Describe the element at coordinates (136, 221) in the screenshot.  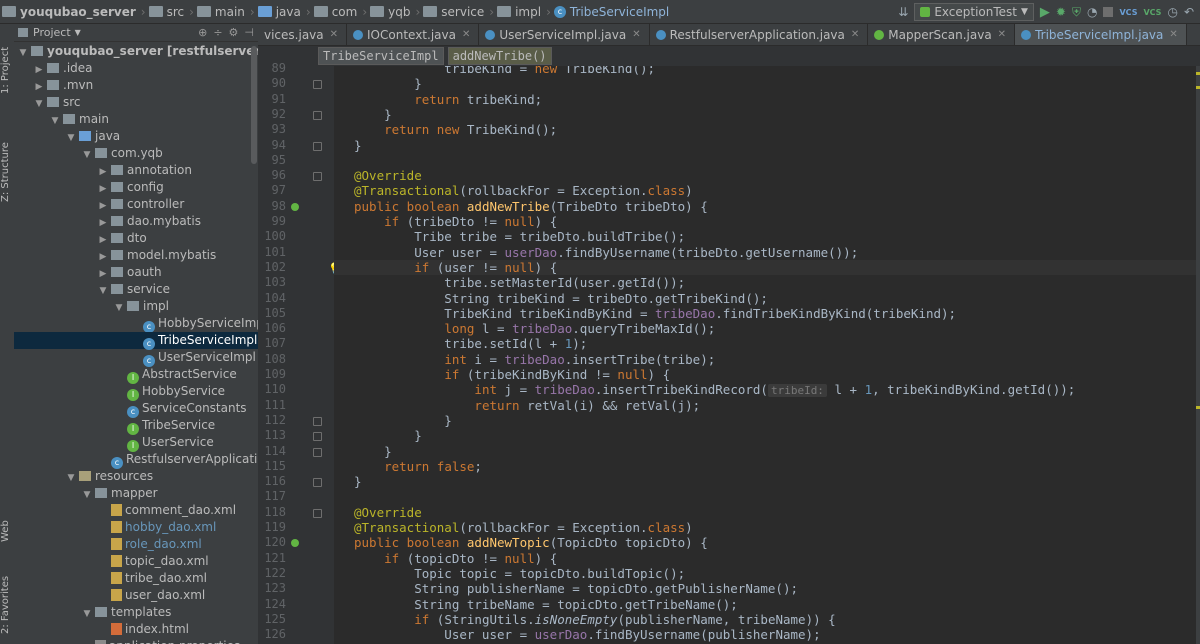
I see `tree-item: ▶ dao.mybatis` at that location.